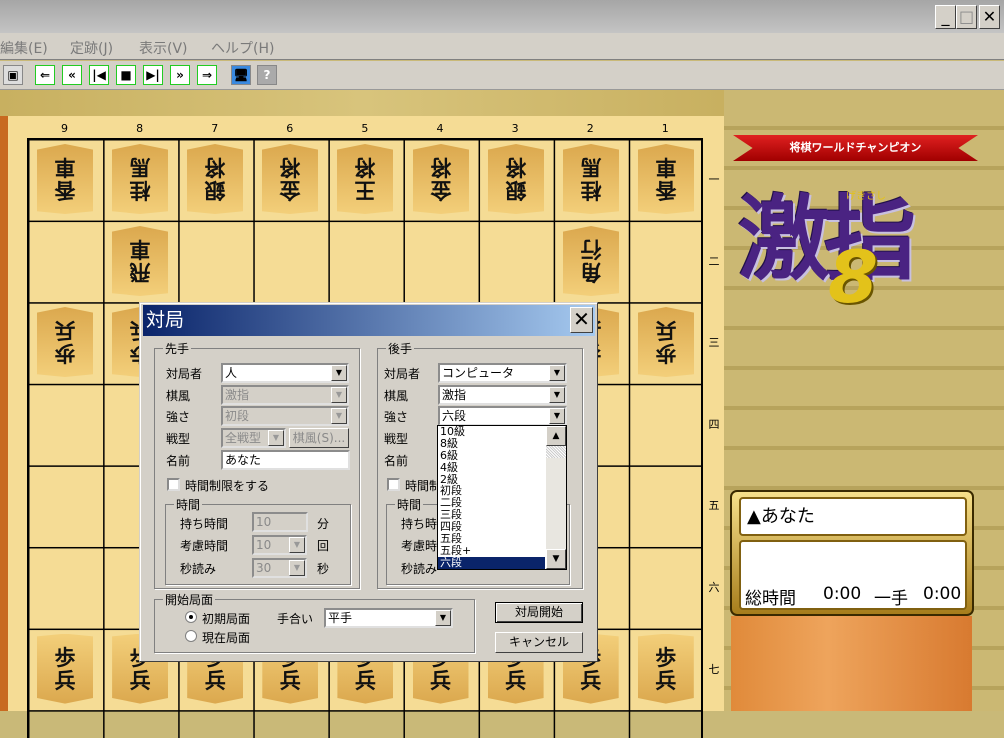  I want to click on initial-position-radio, so click(191, 617).